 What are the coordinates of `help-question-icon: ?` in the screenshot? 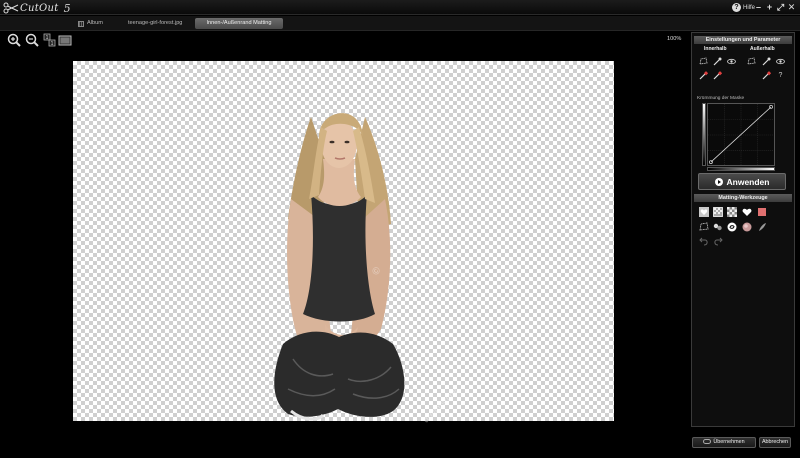 It's located at (780, 75).